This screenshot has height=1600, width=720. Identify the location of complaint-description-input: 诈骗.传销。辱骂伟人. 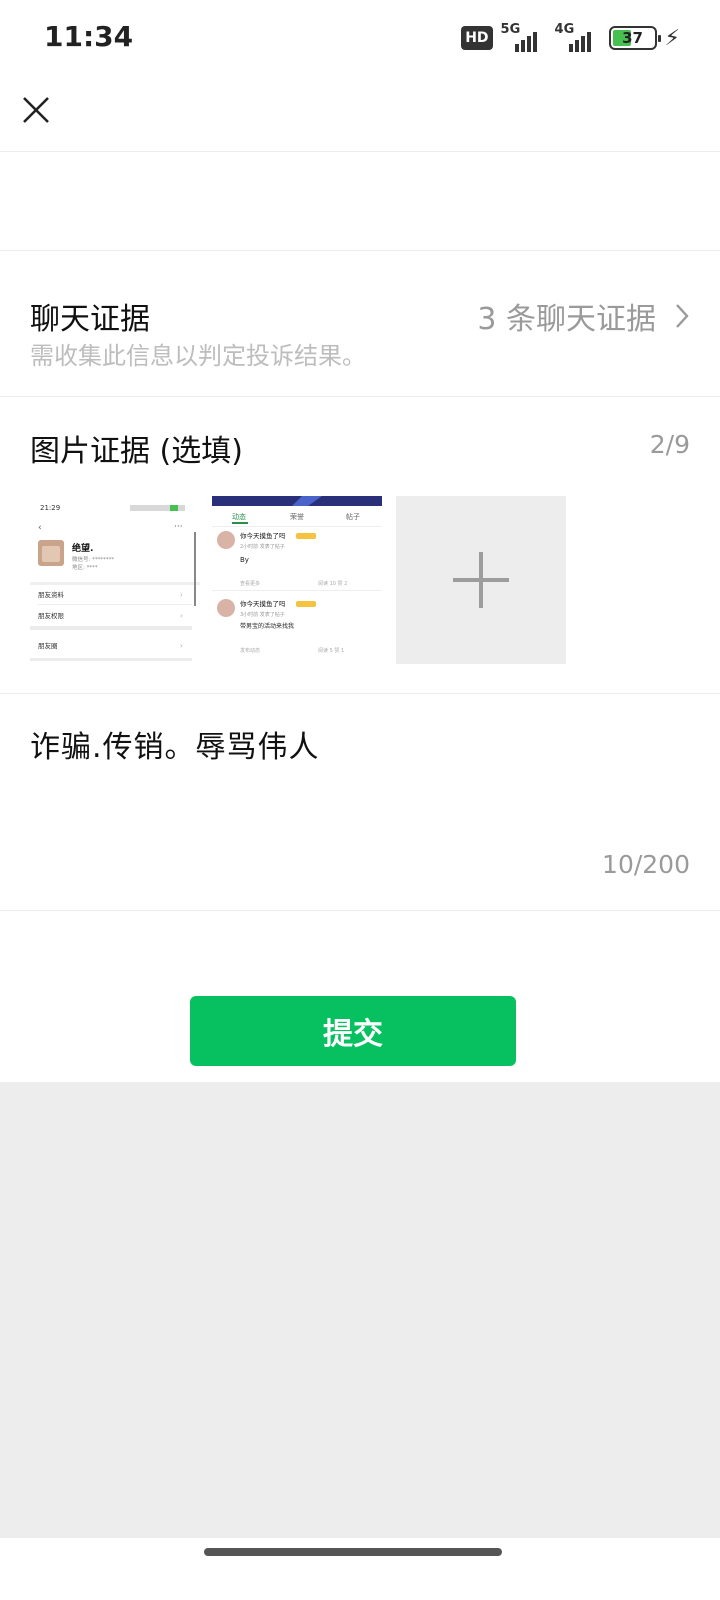
(175, 744).